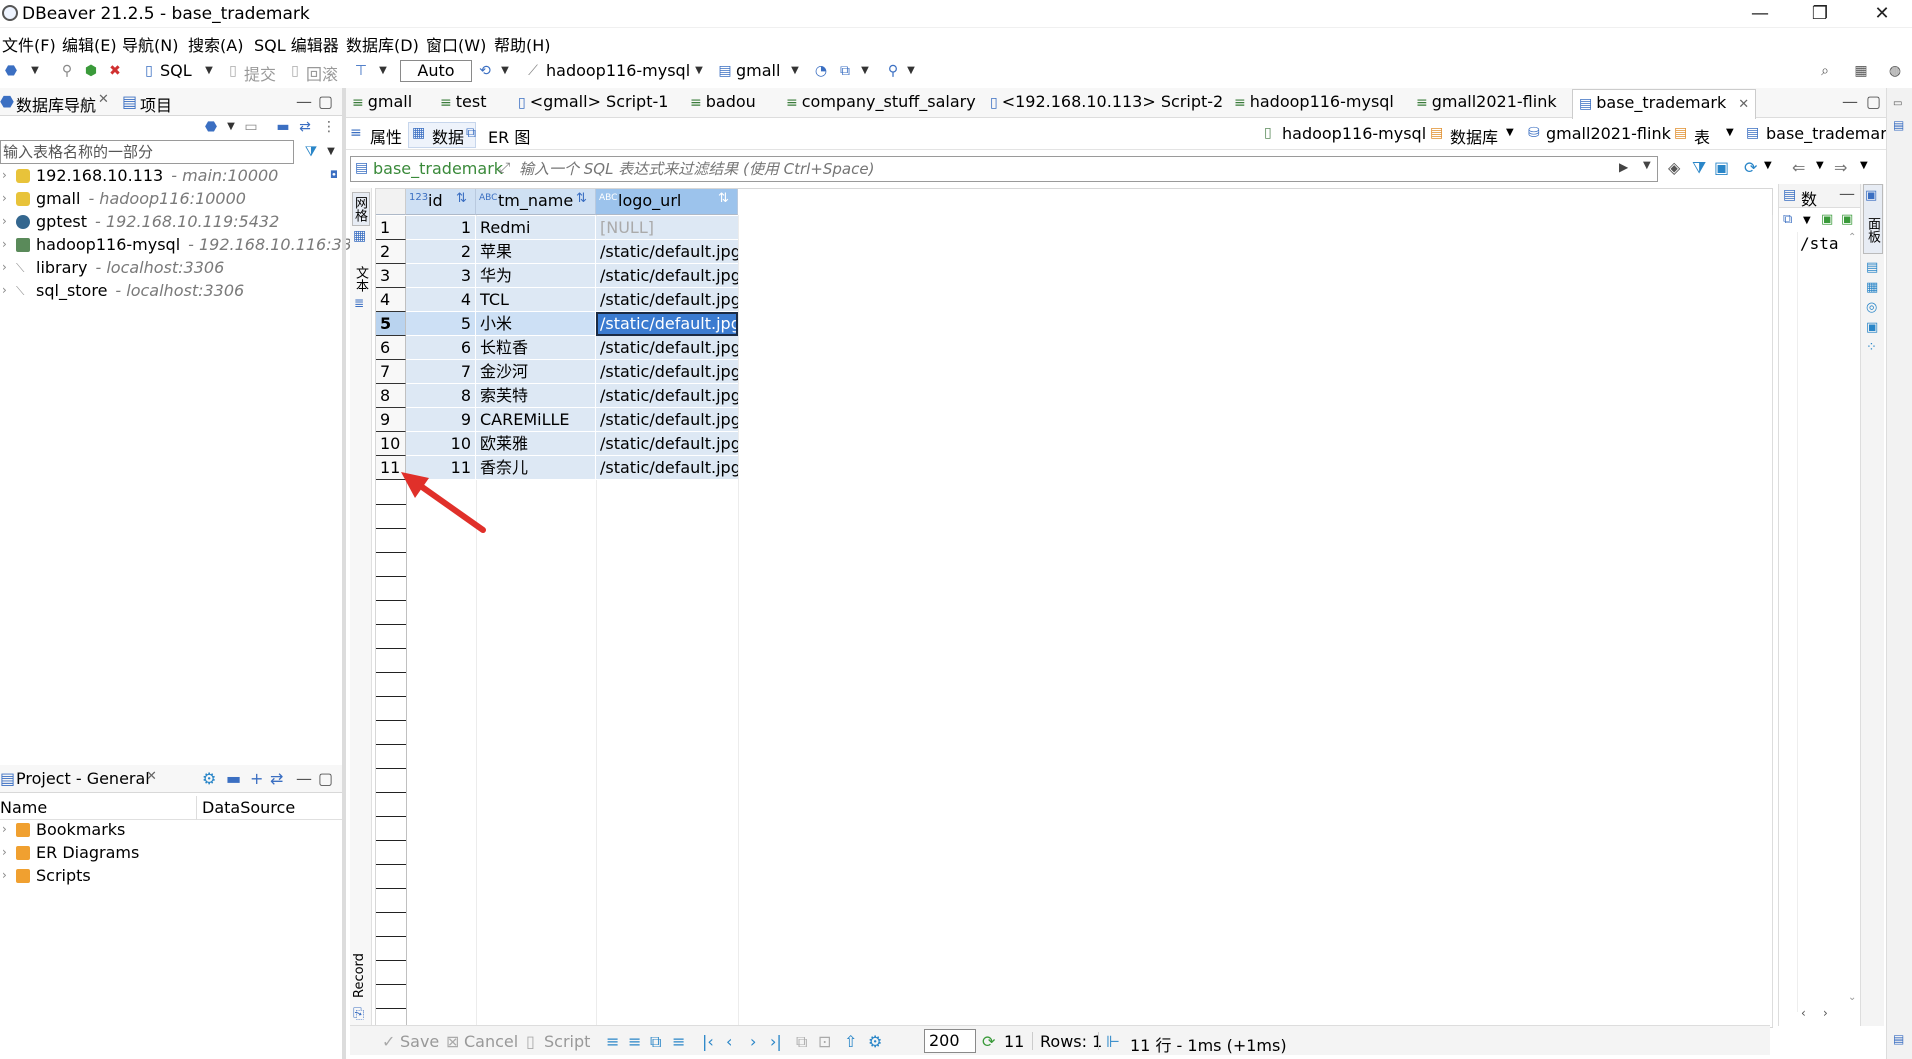 This screenshot has width=1912, height=1059. I want to click on view-menu-icon: ⋮, so click(329, 127).